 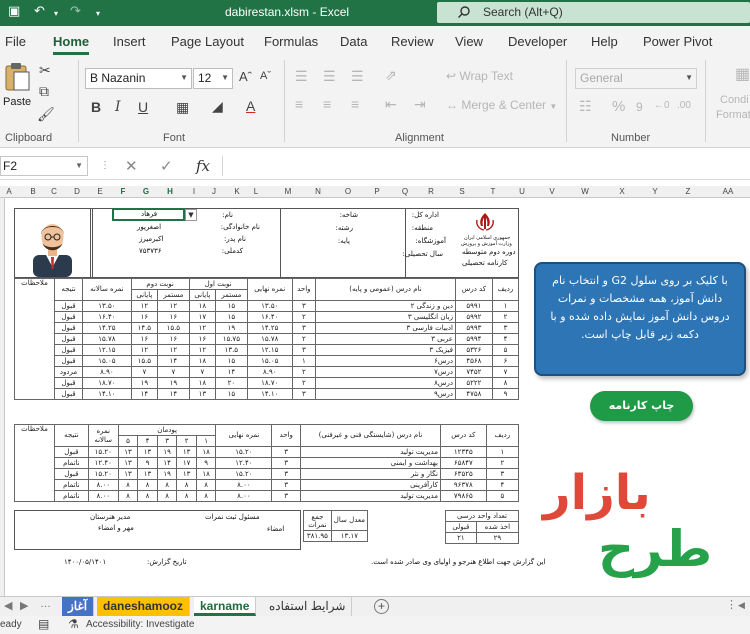 What do you see at coordinates (493, 191) in the screenshot?
I see `column-header-t: T` at bounding box center [493, 191].